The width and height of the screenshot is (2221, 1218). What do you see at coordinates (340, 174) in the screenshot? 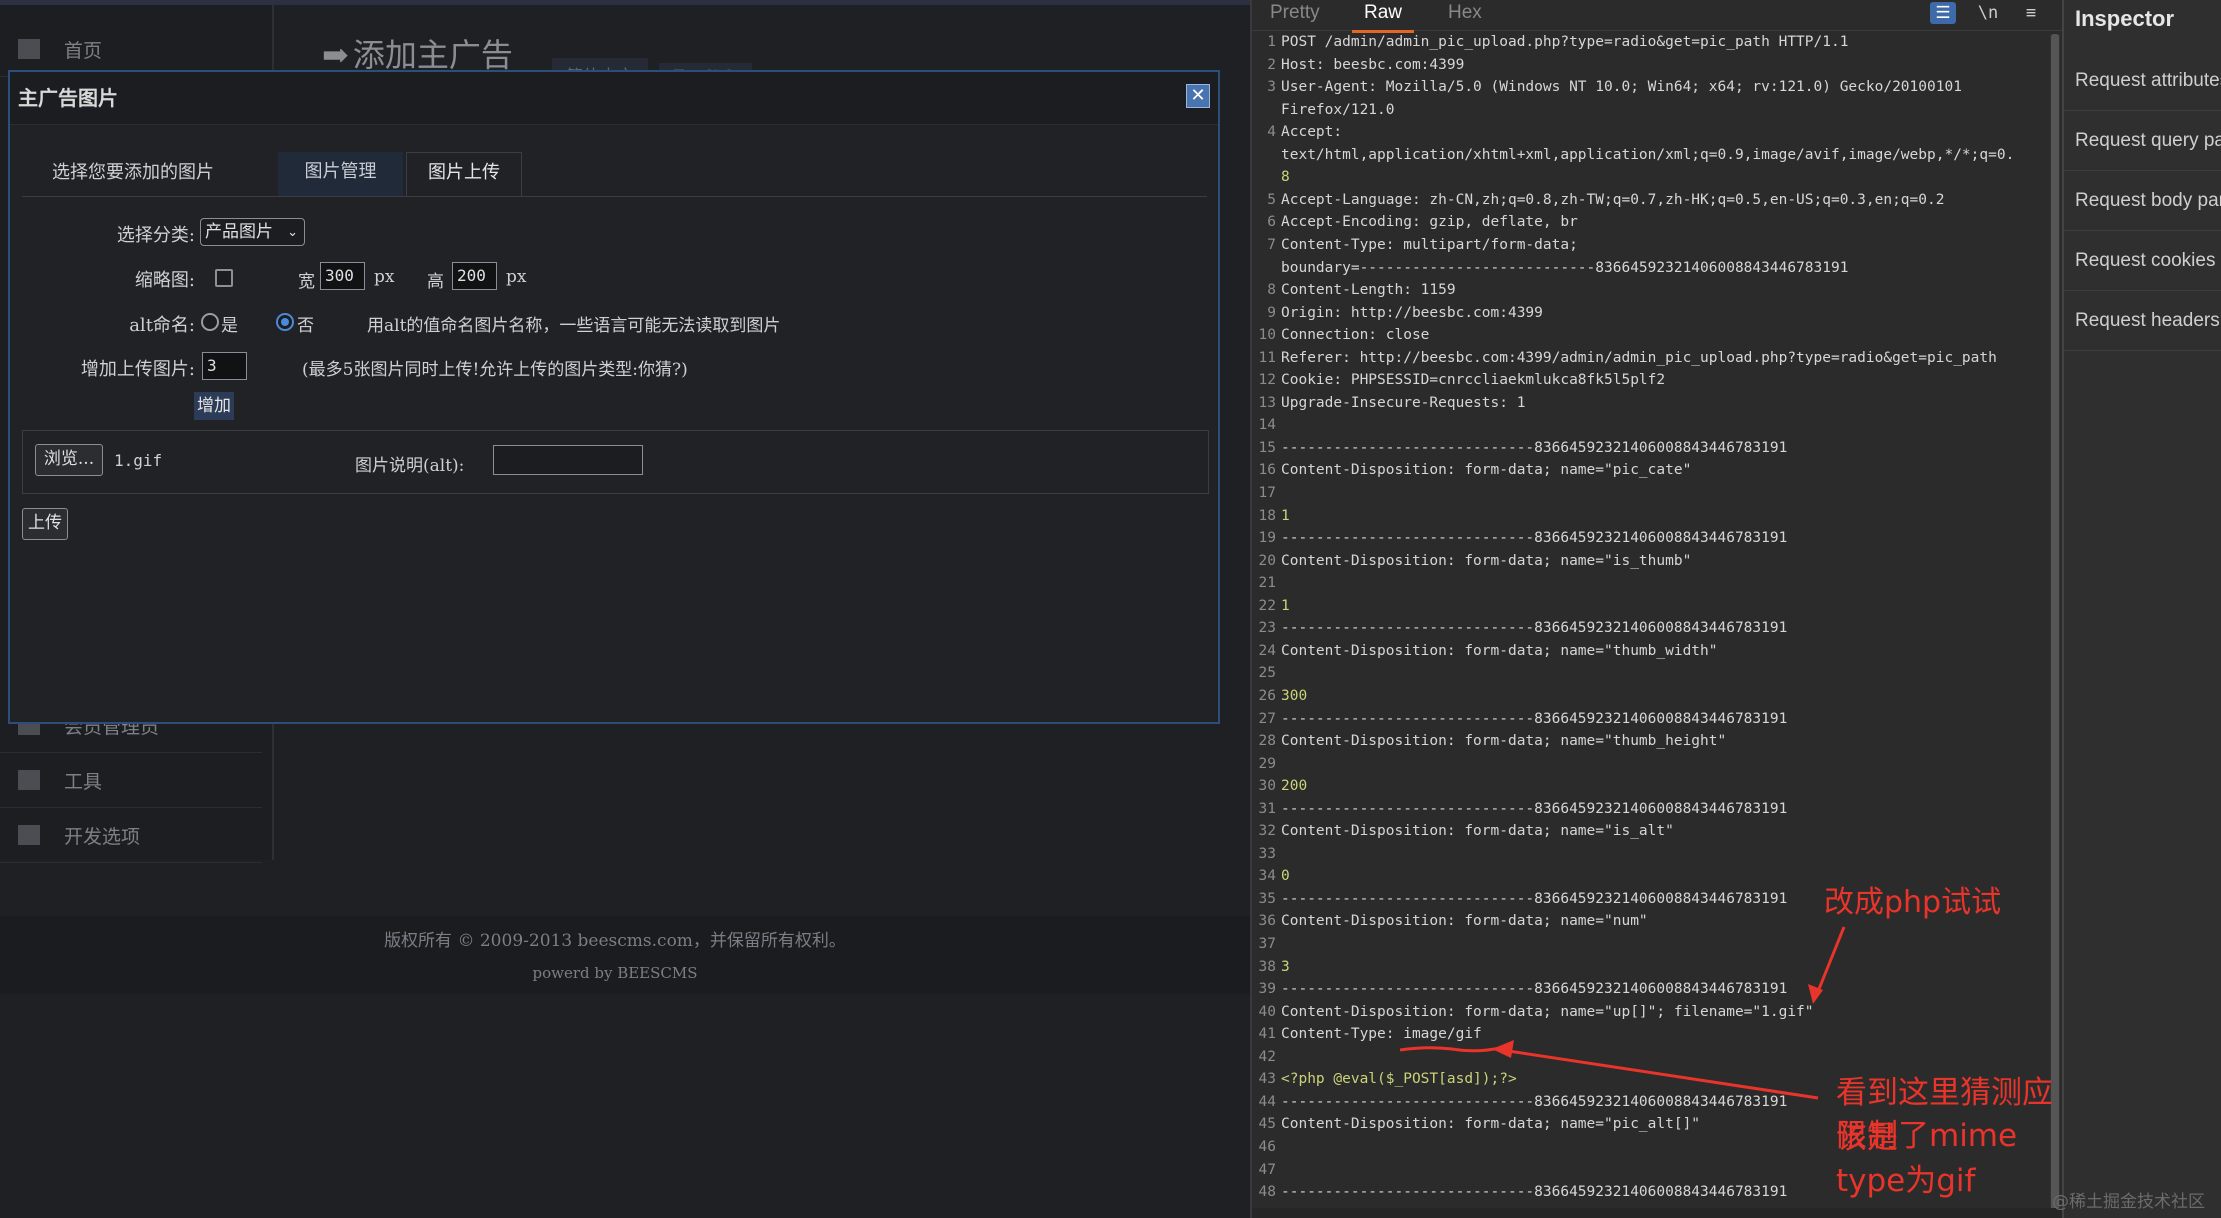
I see `tab-image-management: 图片管理` at bounding box center [340, 174].